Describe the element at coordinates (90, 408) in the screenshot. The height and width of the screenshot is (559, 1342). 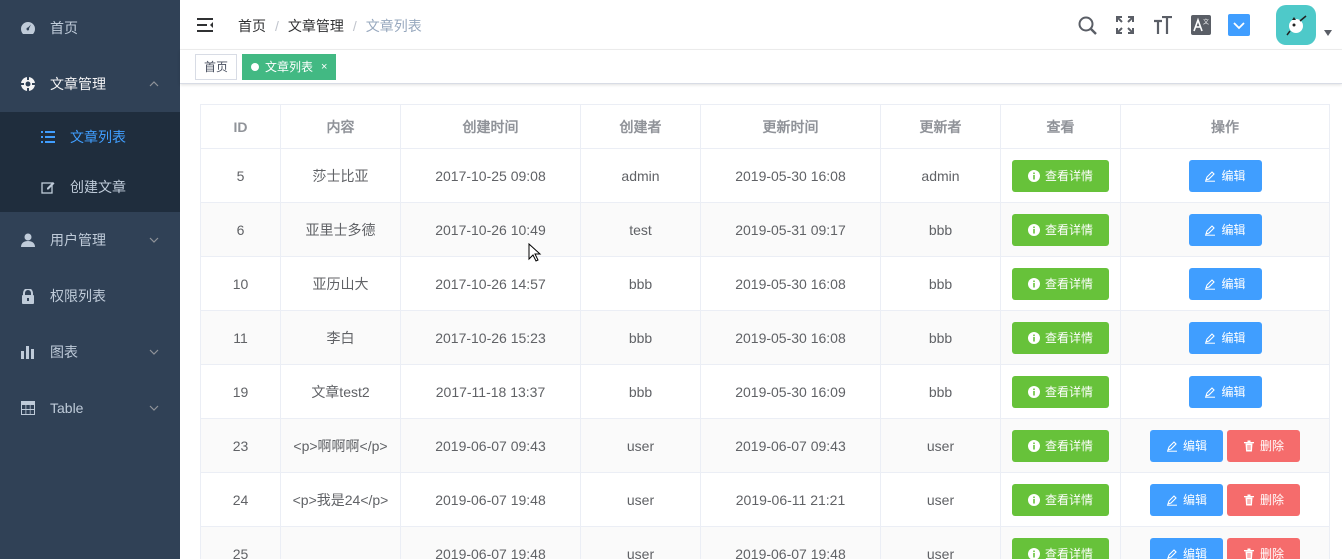
I see `sidebar-item-table: Table` at that location.